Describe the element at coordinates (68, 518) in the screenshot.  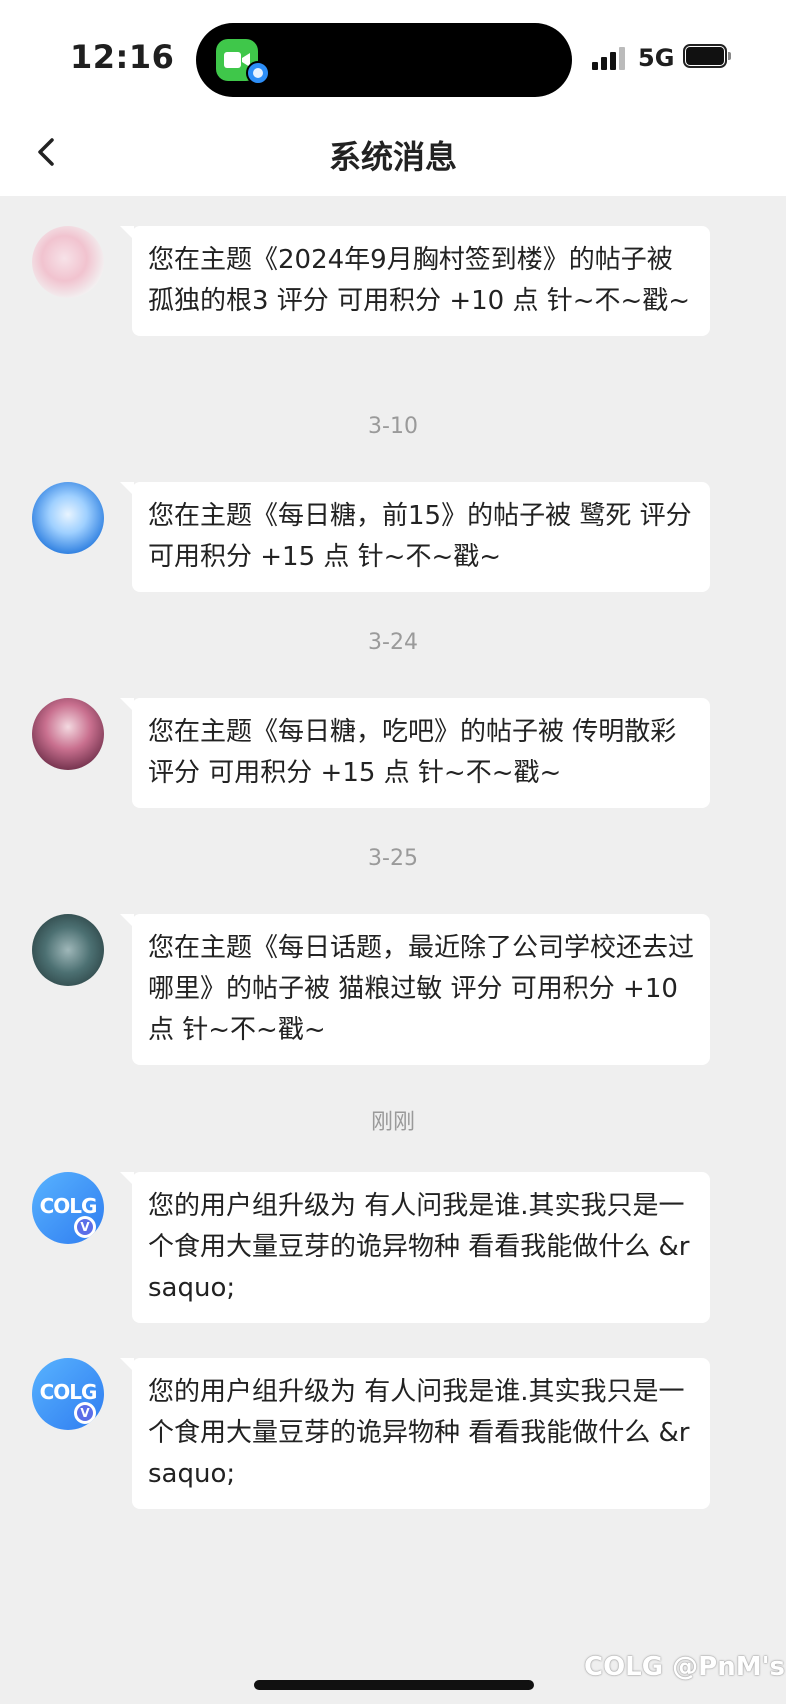
I see `sky-clouds-avatar` at that location.